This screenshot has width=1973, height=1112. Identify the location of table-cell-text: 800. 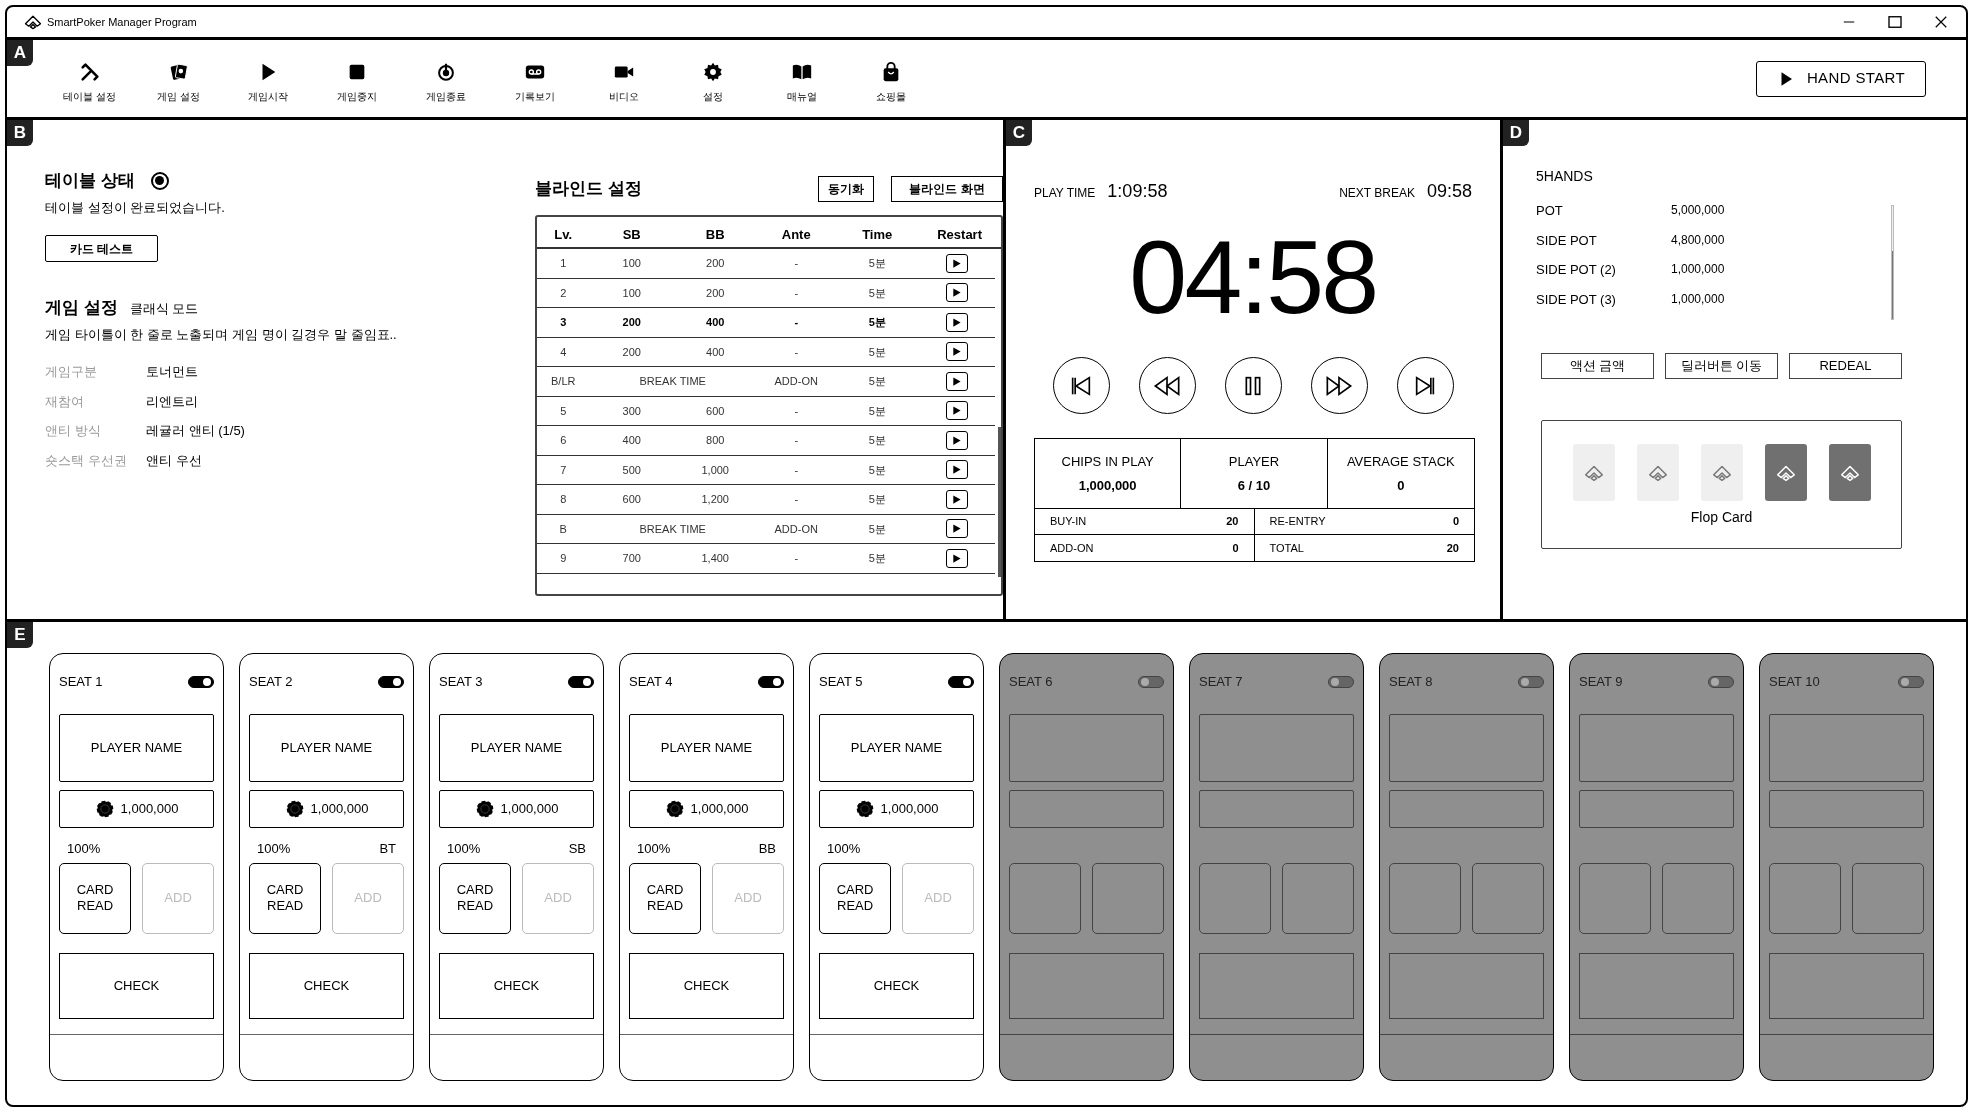
(715, 440).